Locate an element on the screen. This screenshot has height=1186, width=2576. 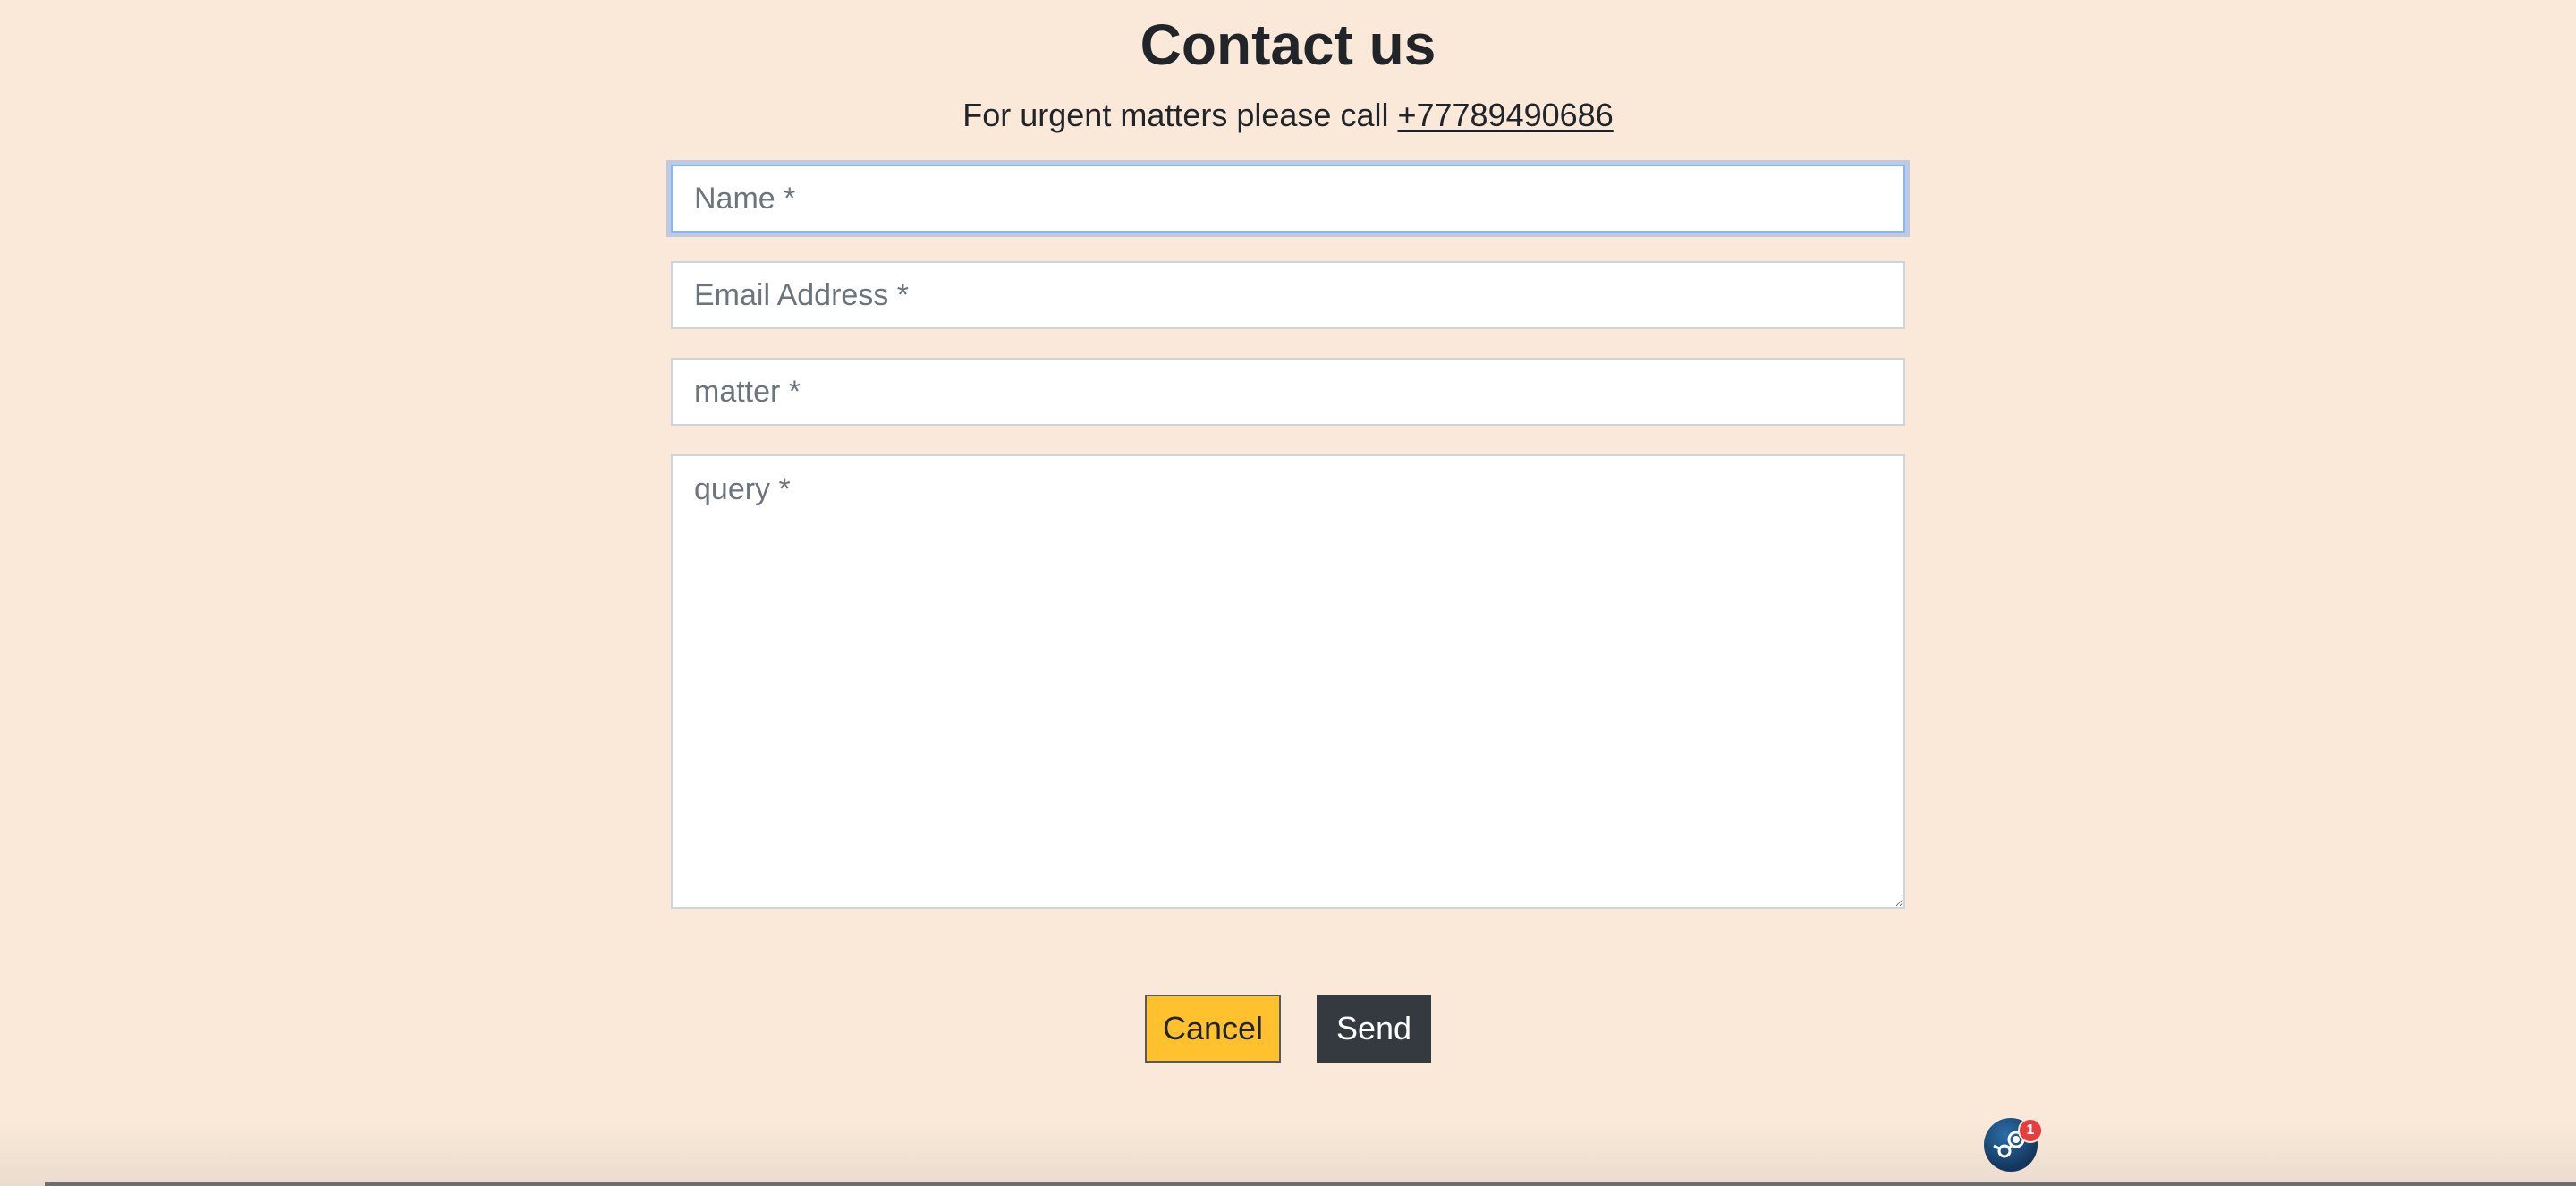
cancel-button: Cancel is located at coordinates (1213, 1029).